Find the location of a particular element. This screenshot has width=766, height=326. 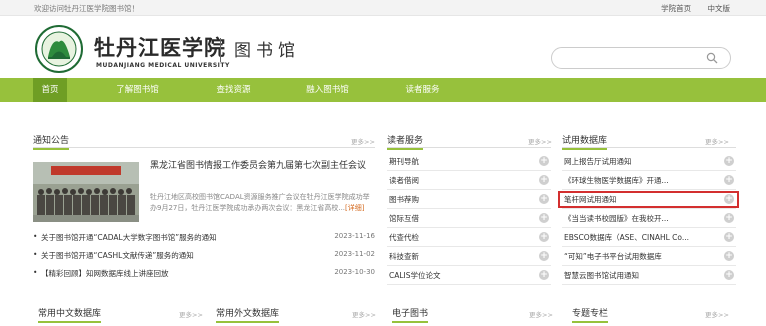

trial-db-label: 网上报告厅试用通知 is located at coordinates (598, 161).